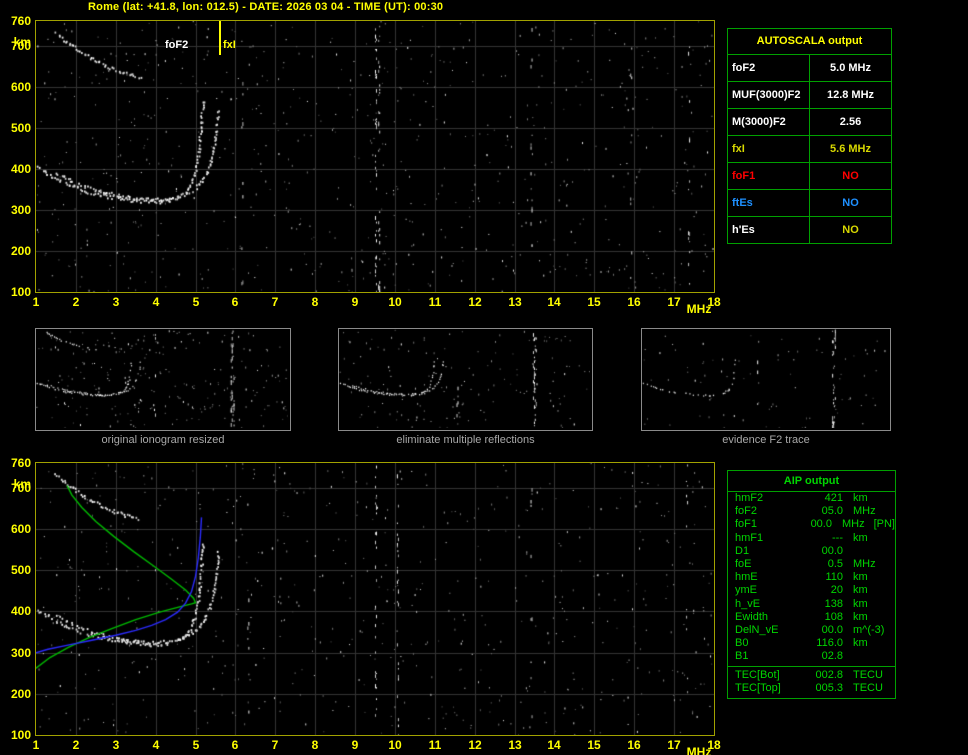 This screenshot has height=755, width=968. What do you see at coordinates (355, 745) in the screenshot?
I see `x-tick-label: 9` at bounding box center [355, 745].